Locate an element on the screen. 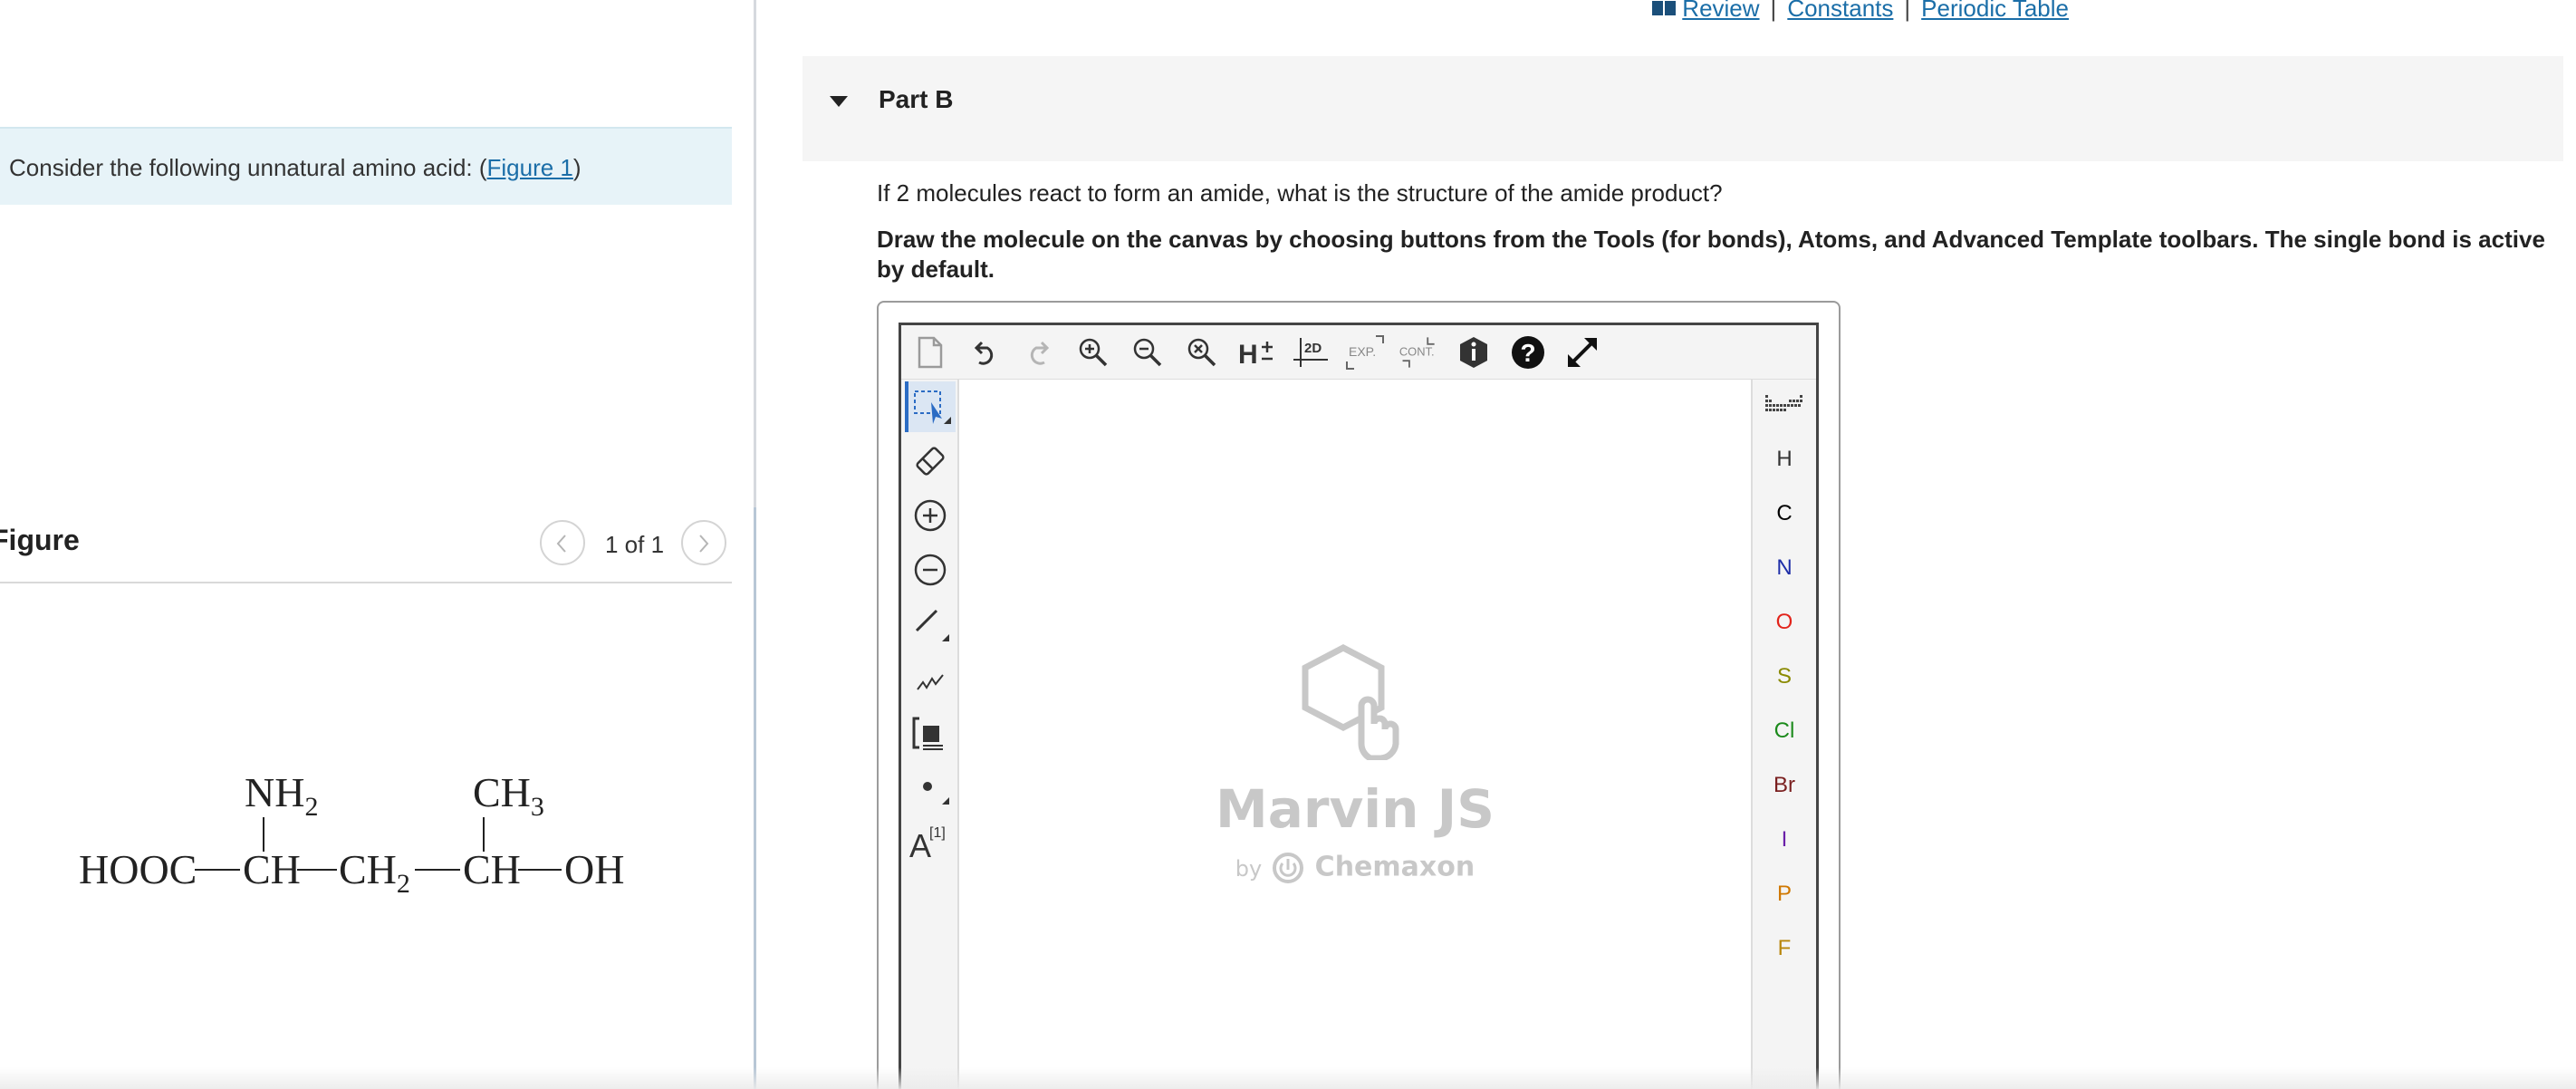 This screenshot has height=1089, width=2576. amino-acid-structure: NH2 CH3 HOOC CH CH2 CH OH is located at coordinates (351, 834).